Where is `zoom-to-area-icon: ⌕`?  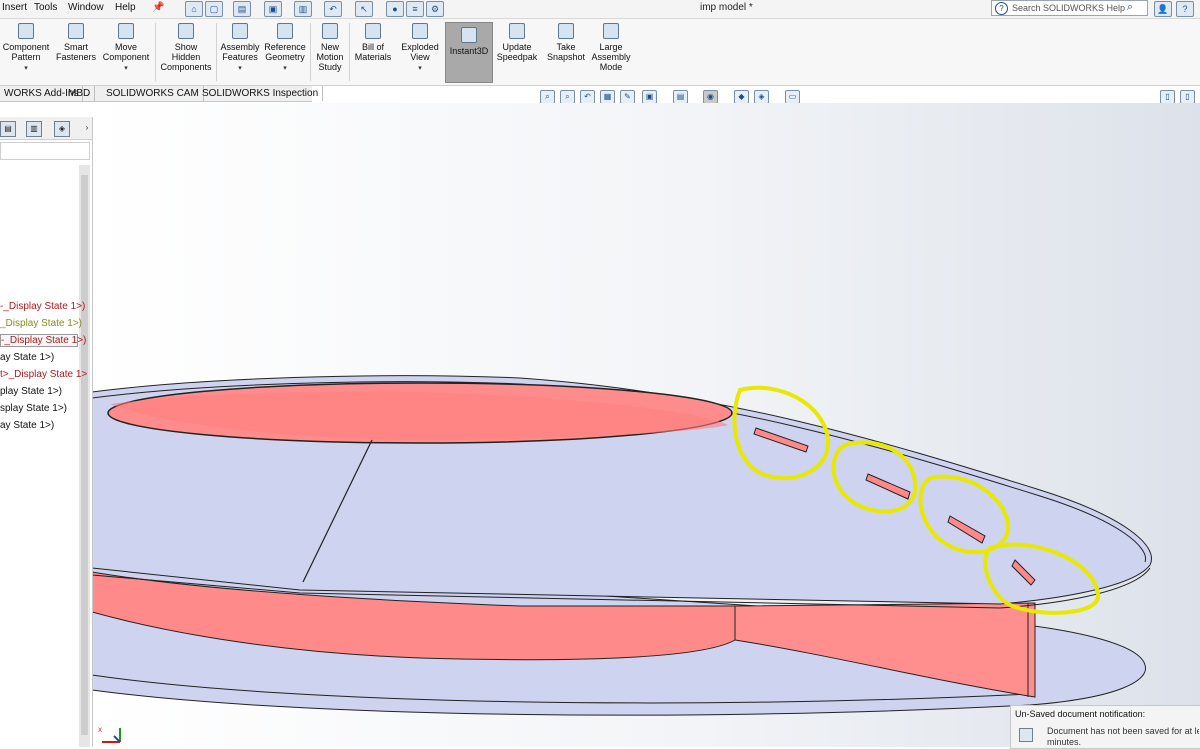
zoom-to-area-icon: ⌕ is located at coordinates (567, 97).